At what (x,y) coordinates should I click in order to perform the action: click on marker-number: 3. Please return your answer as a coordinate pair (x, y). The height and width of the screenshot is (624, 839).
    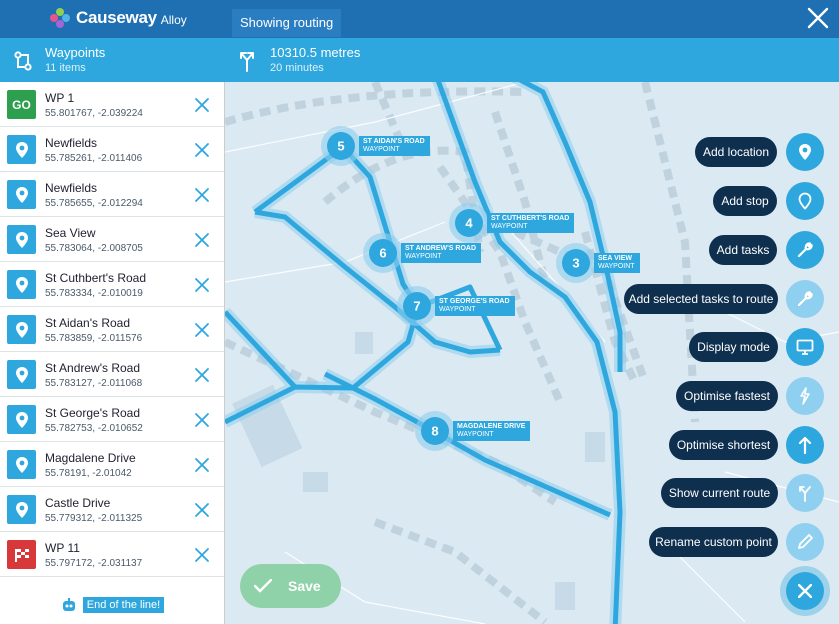
    Looking at the image, I should click on (575, 263).